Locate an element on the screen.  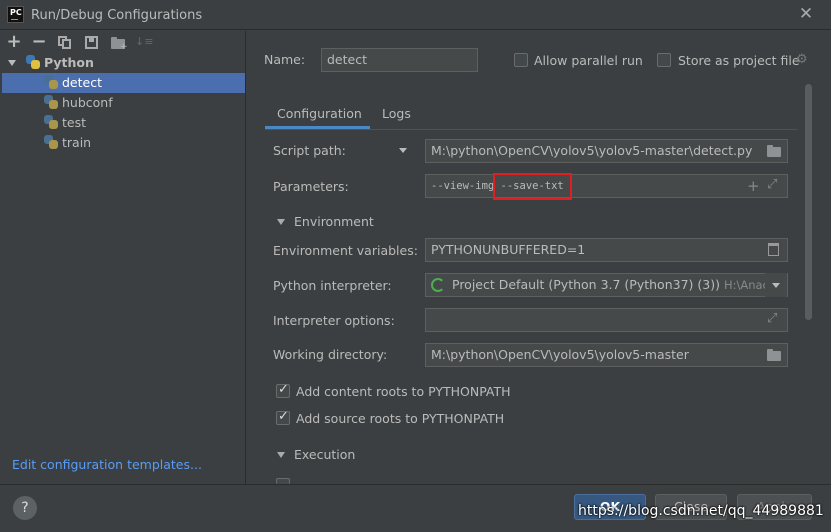
tree-group-python: Python is located at coordinates (122, 63).